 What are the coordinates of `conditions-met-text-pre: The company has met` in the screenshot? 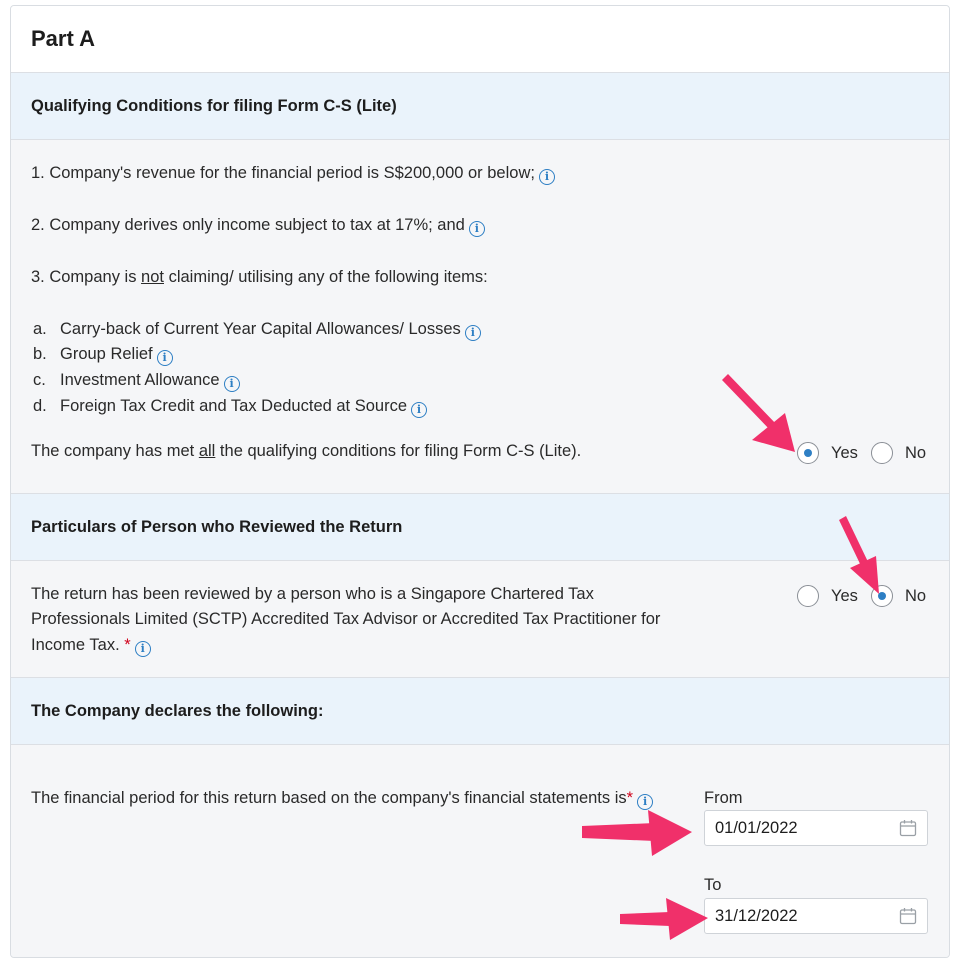 It's located at (115, 451).